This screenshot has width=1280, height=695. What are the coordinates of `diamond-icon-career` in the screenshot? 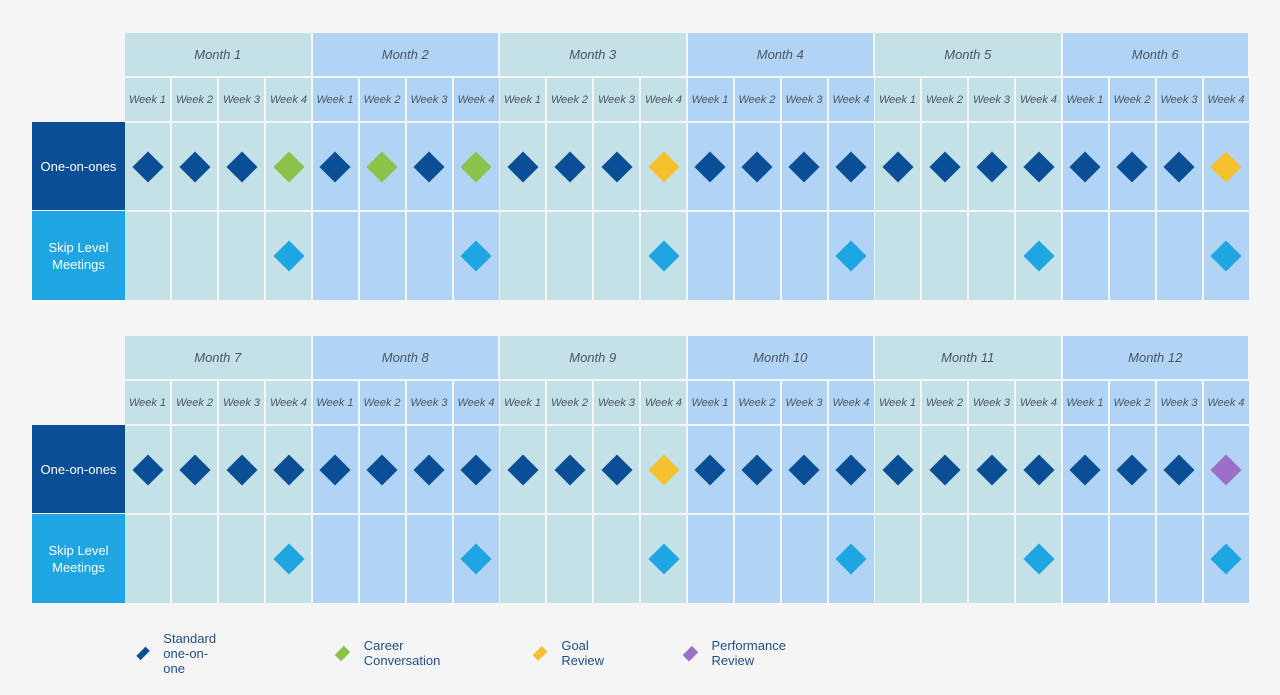 It's located at (288, 166).